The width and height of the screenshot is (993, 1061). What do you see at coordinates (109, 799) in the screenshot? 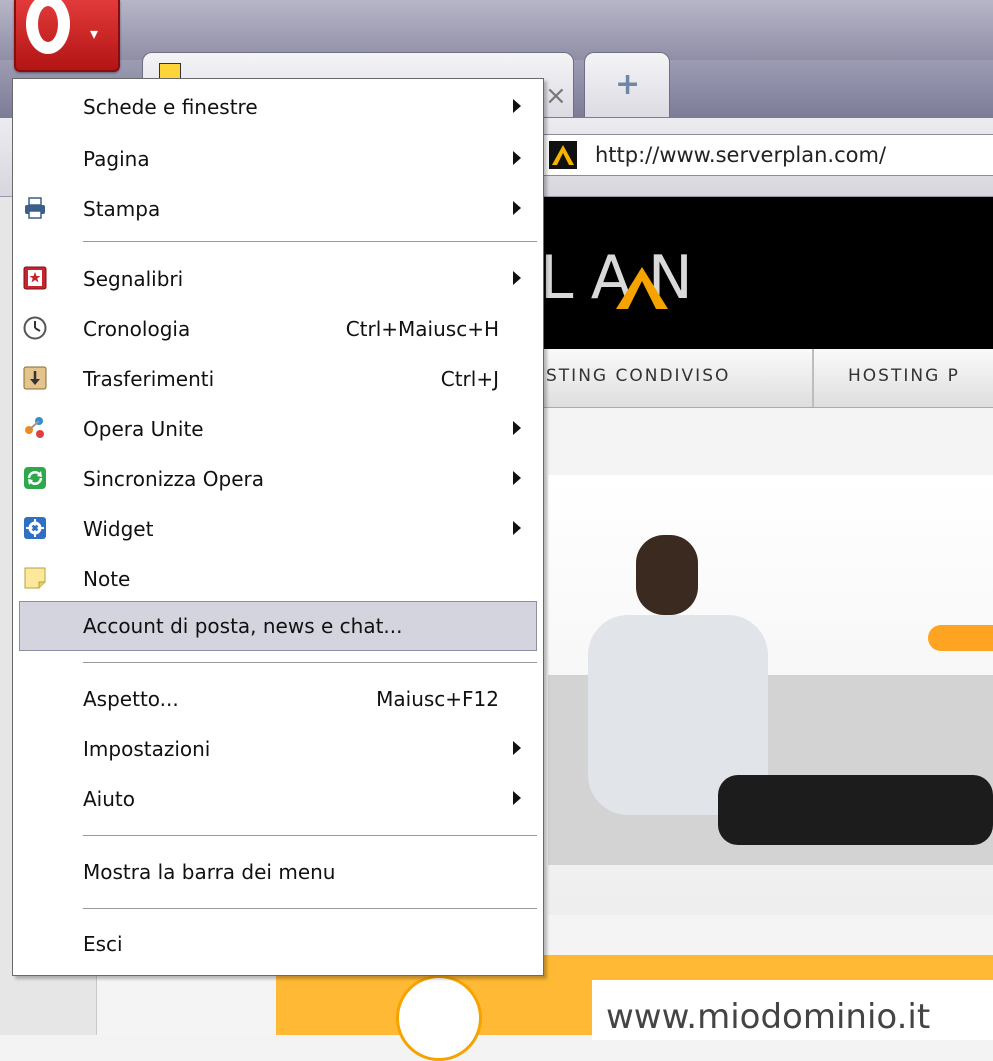
I see `menu-item-label: Aiuto` at bounding box center [109, 799].